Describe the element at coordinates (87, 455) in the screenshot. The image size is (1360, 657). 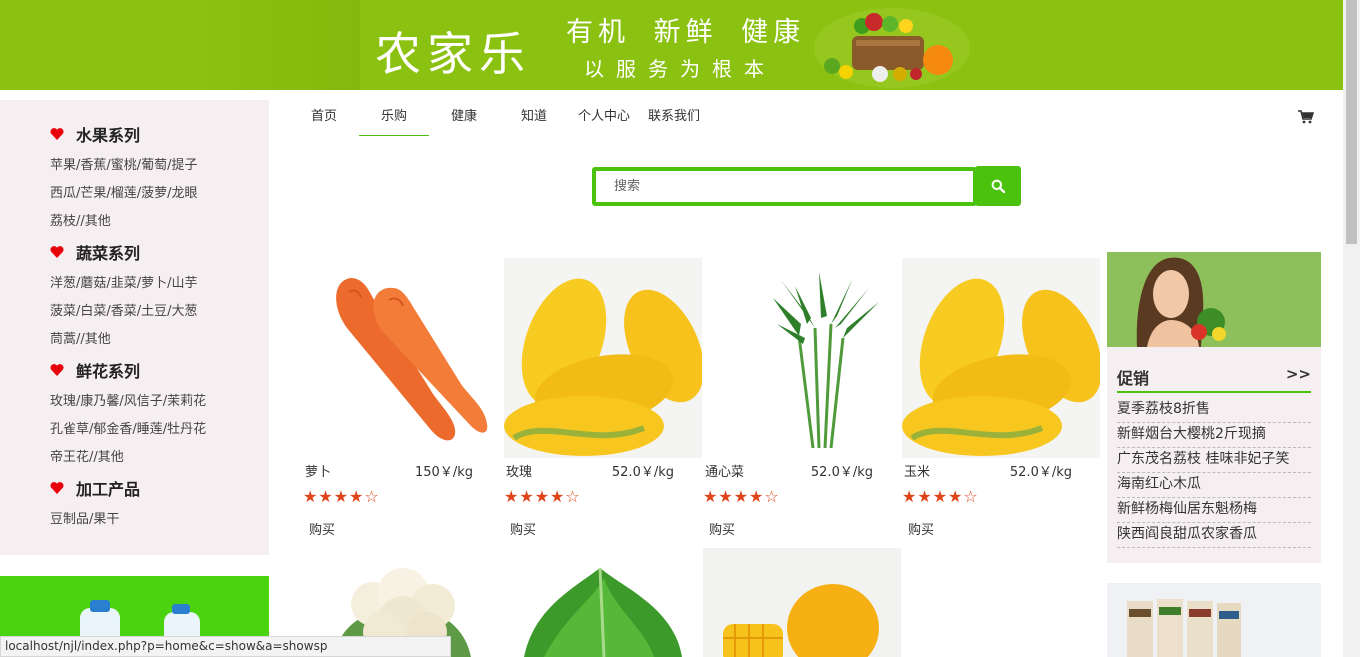
I see `category-link: 帝王花//其他` at that location.